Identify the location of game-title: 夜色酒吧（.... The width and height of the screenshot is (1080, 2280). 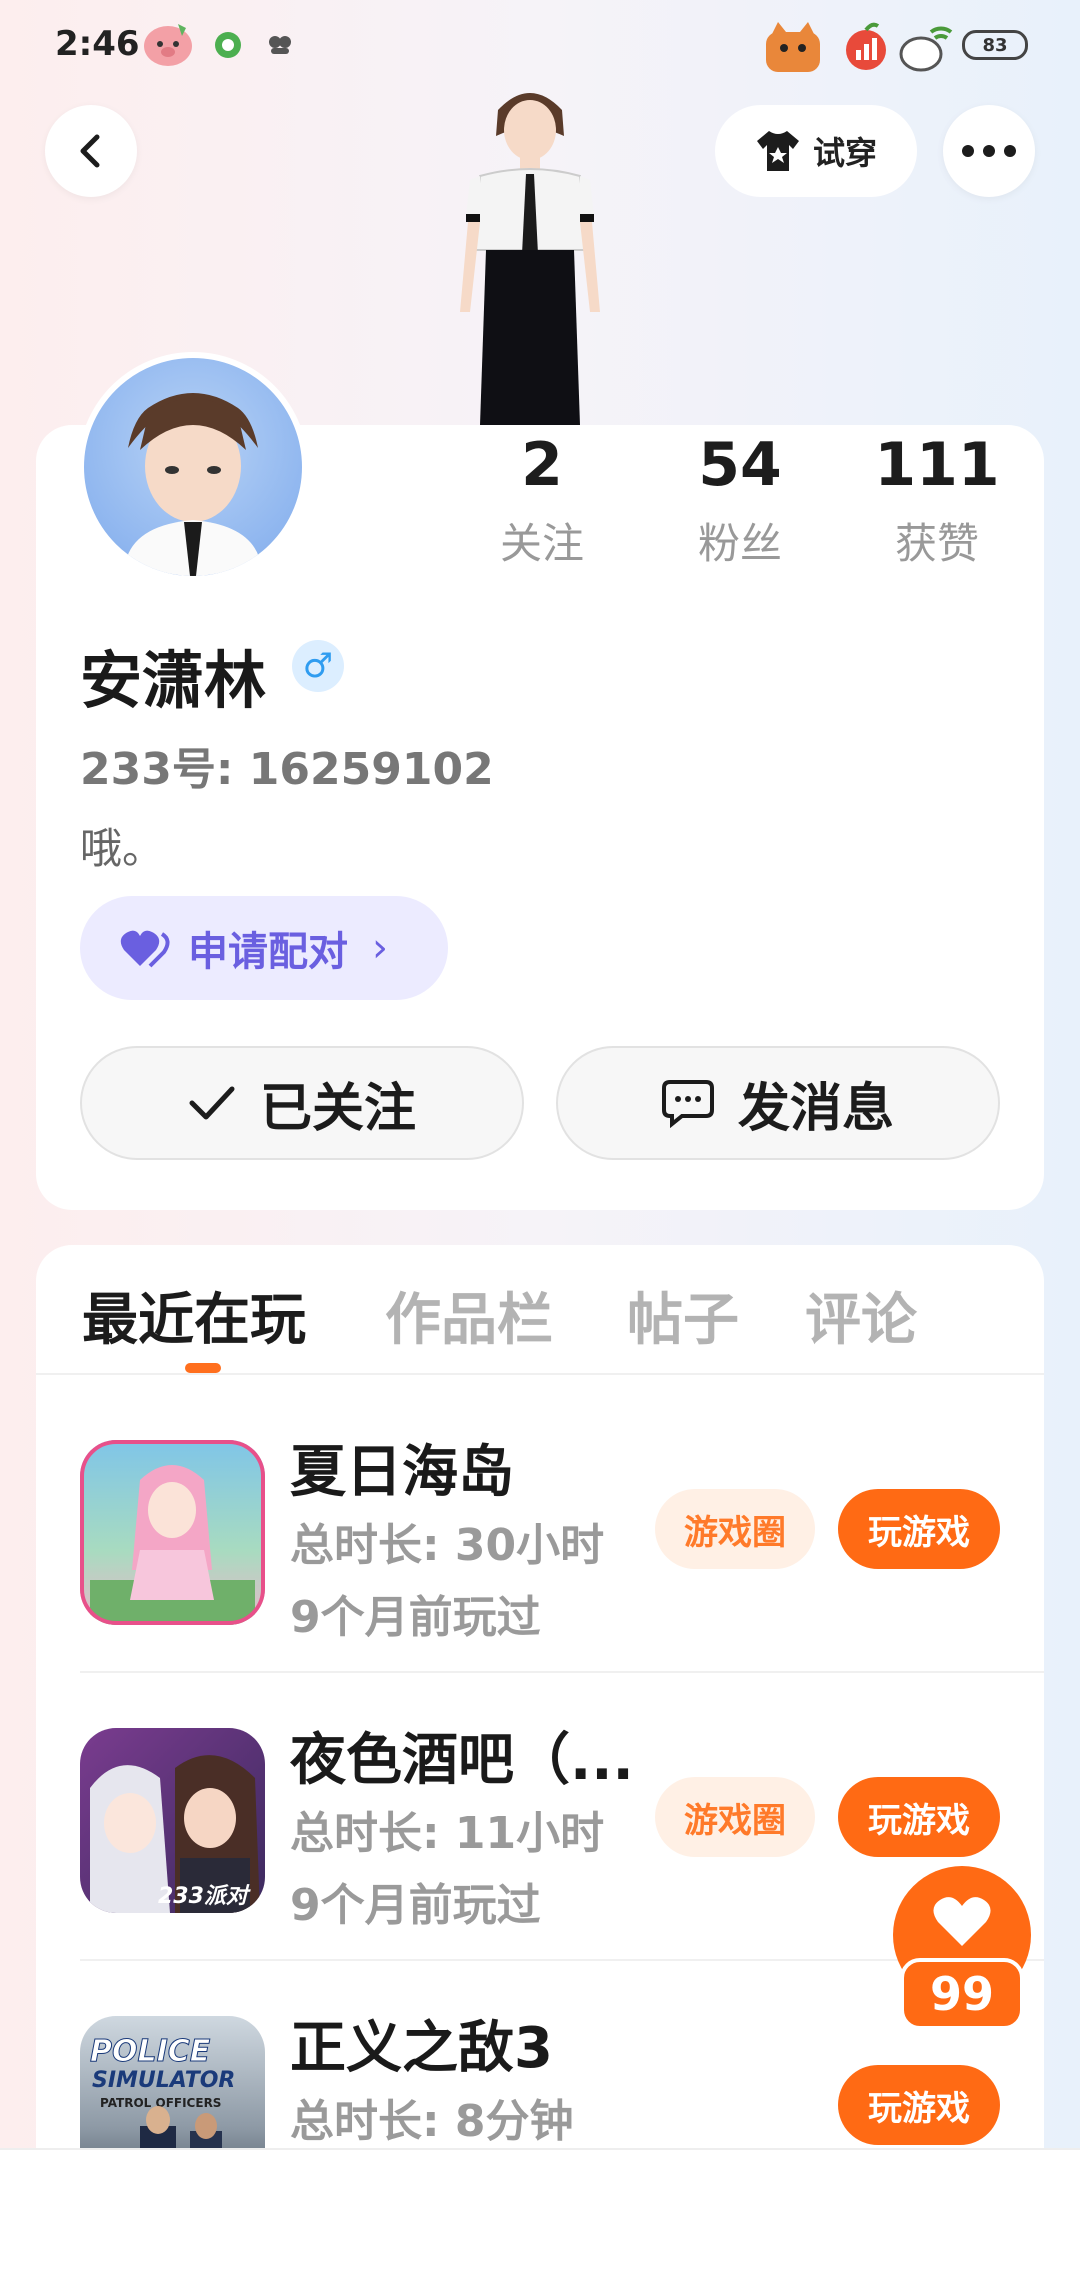
(462, 1760).